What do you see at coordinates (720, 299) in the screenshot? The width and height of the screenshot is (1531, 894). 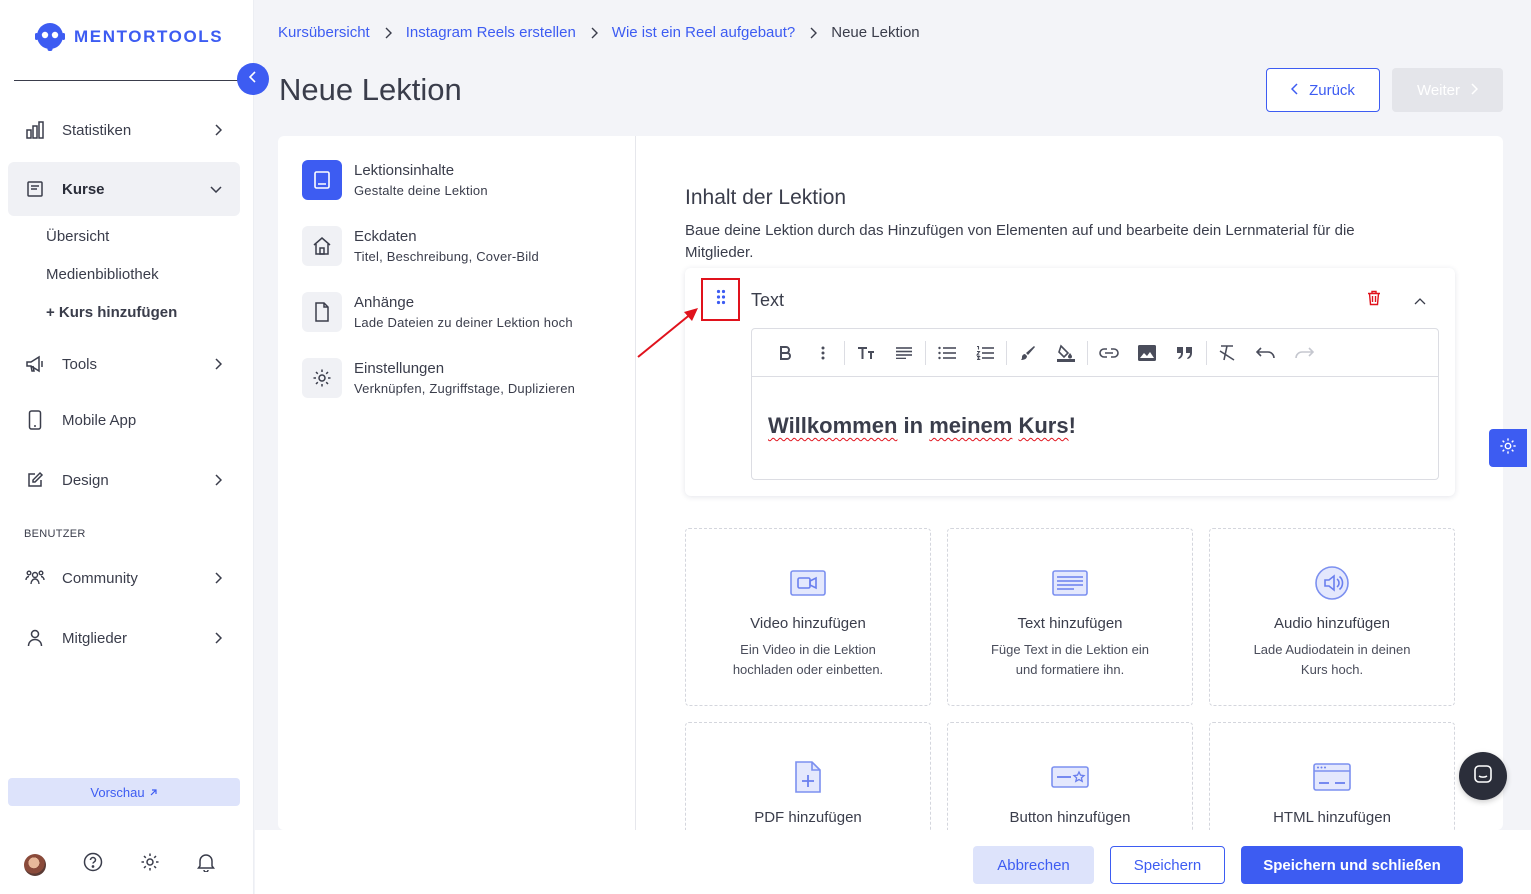 I see `drag-handle` at bounding box center [720, 299].